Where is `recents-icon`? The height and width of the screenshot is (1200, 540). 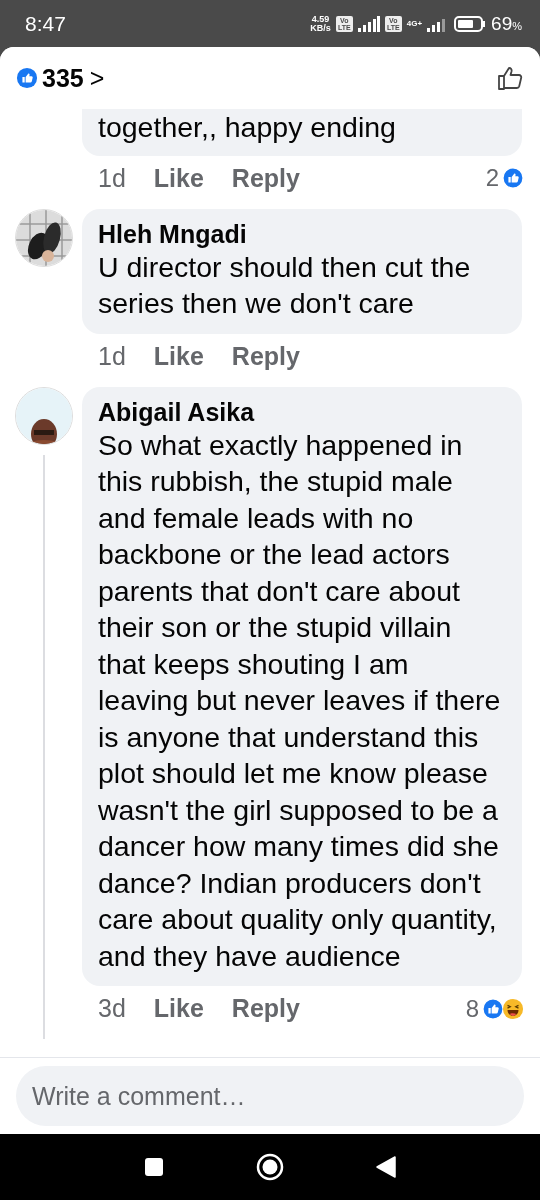
recents-icon is located at coordinates (154, 1167).